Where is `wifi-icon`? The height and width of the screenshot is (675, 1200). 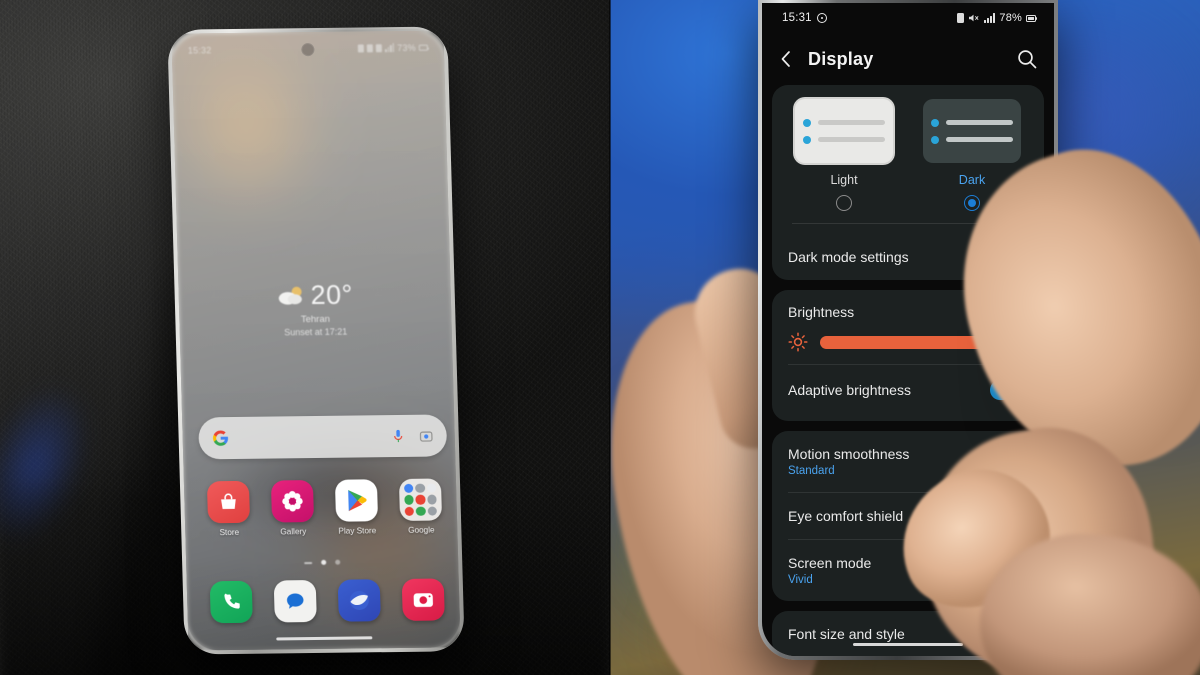 wifi-icon is located at coordinates (378, 48).